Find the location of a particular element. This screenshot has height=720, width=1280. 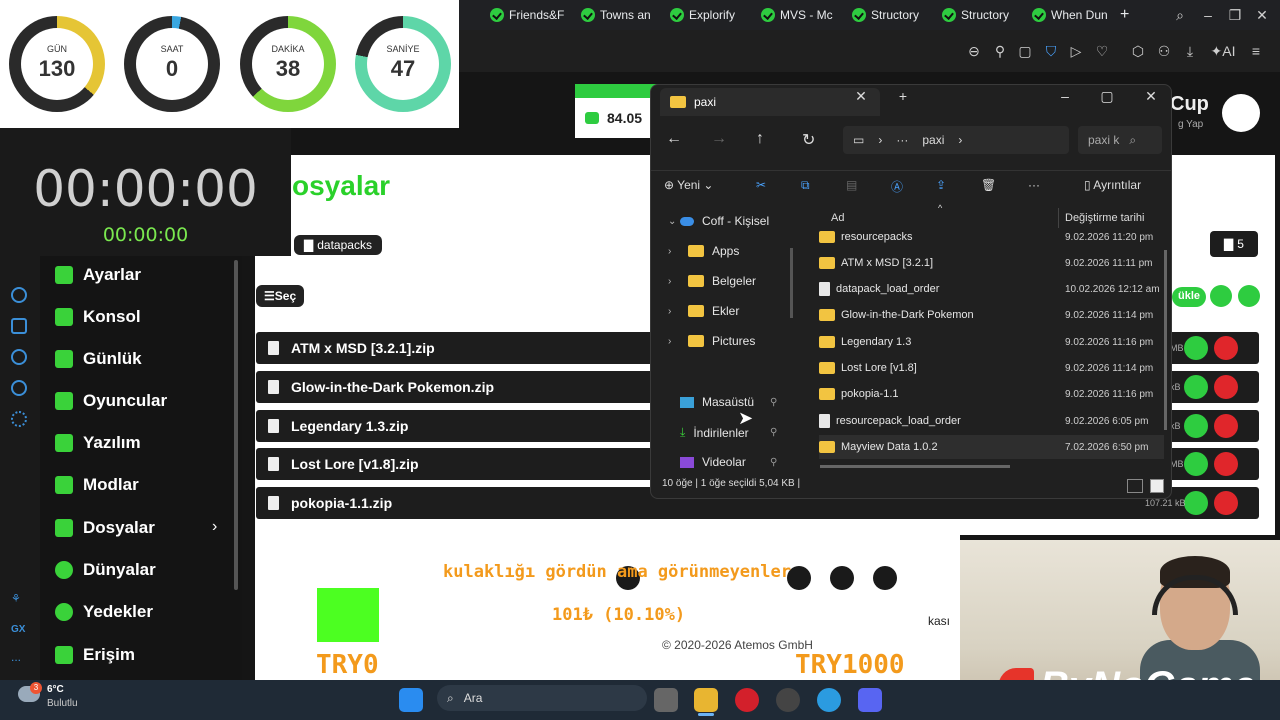

refresh-icon: ↻ is located at coordinates (808, 140).